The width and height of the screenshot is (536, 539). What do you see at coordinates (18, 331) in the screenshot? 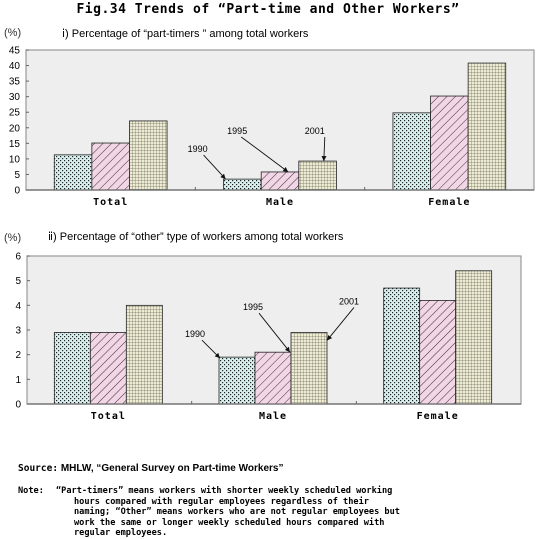
I see `y-tick-label: 3` at bounding box center [18, 331].